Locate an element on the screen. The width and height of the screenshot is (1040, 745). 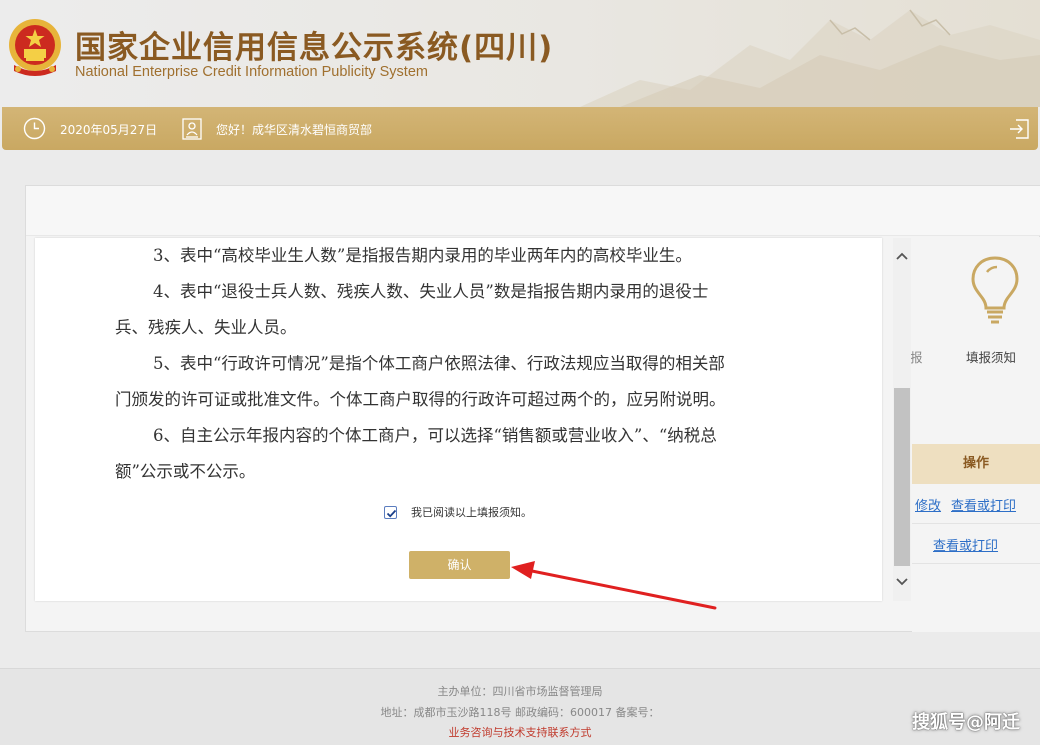
agree-checkbox-row: 我已阅读以上填报须知。 is located at coordinates (458, 512).